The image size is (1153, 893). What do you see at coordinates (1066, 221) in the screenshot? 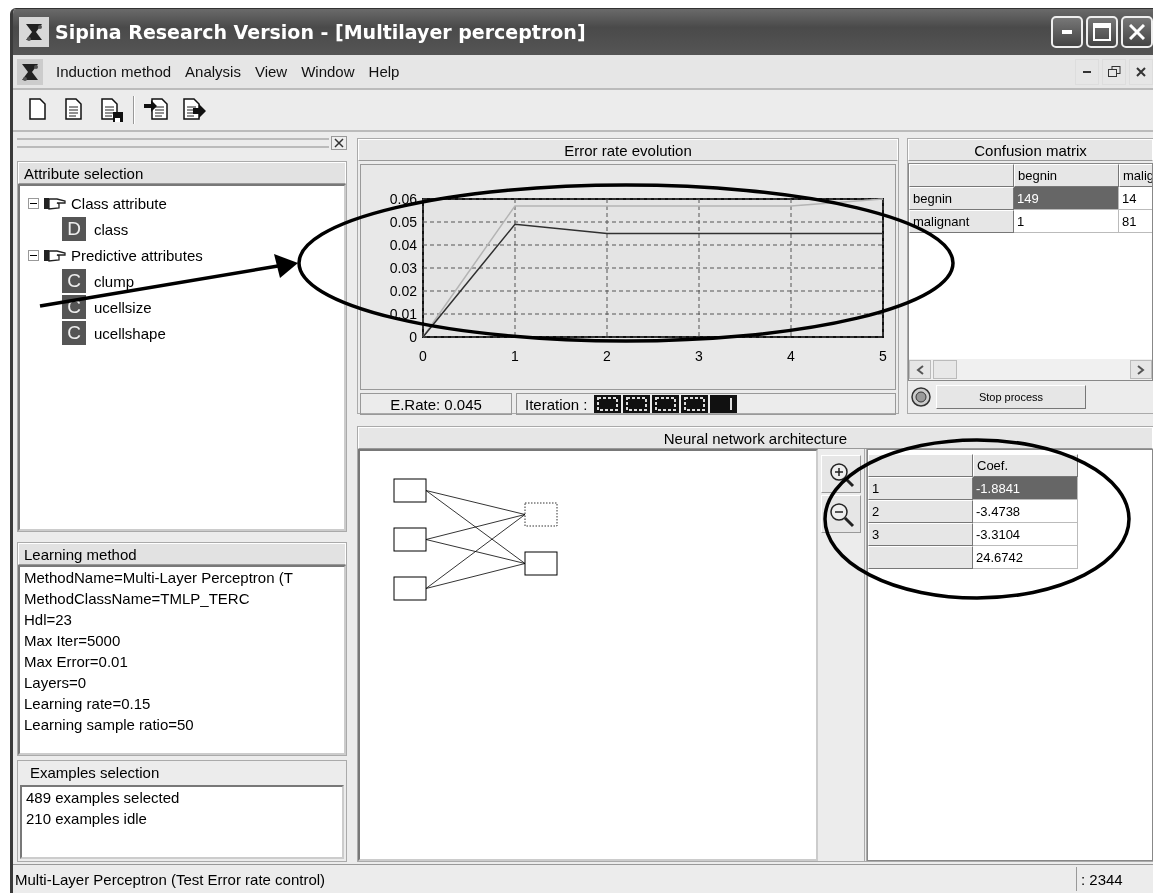
I see `table-cell: 1` at bounding box center [1066, 221].